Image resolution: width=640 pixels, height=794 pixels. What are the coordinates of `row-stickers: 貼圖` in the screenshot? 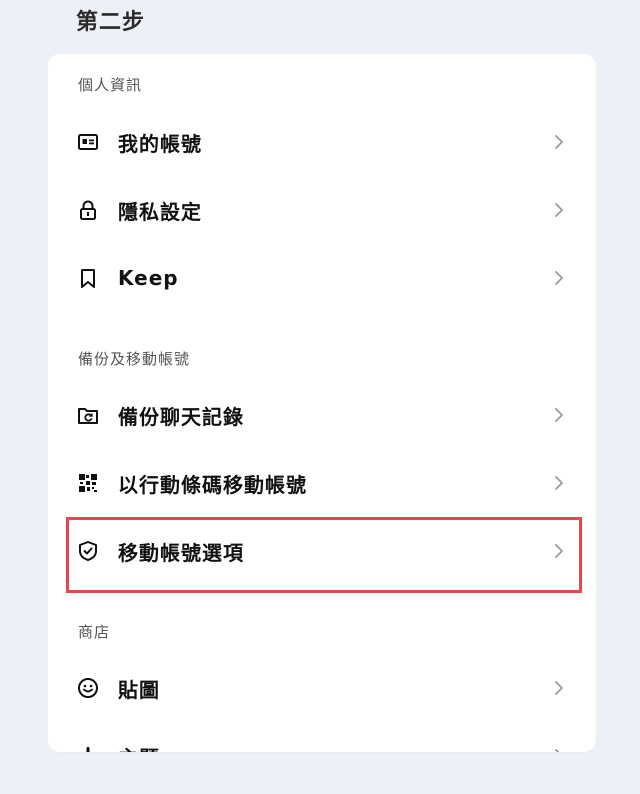 It's located at (322, 688).